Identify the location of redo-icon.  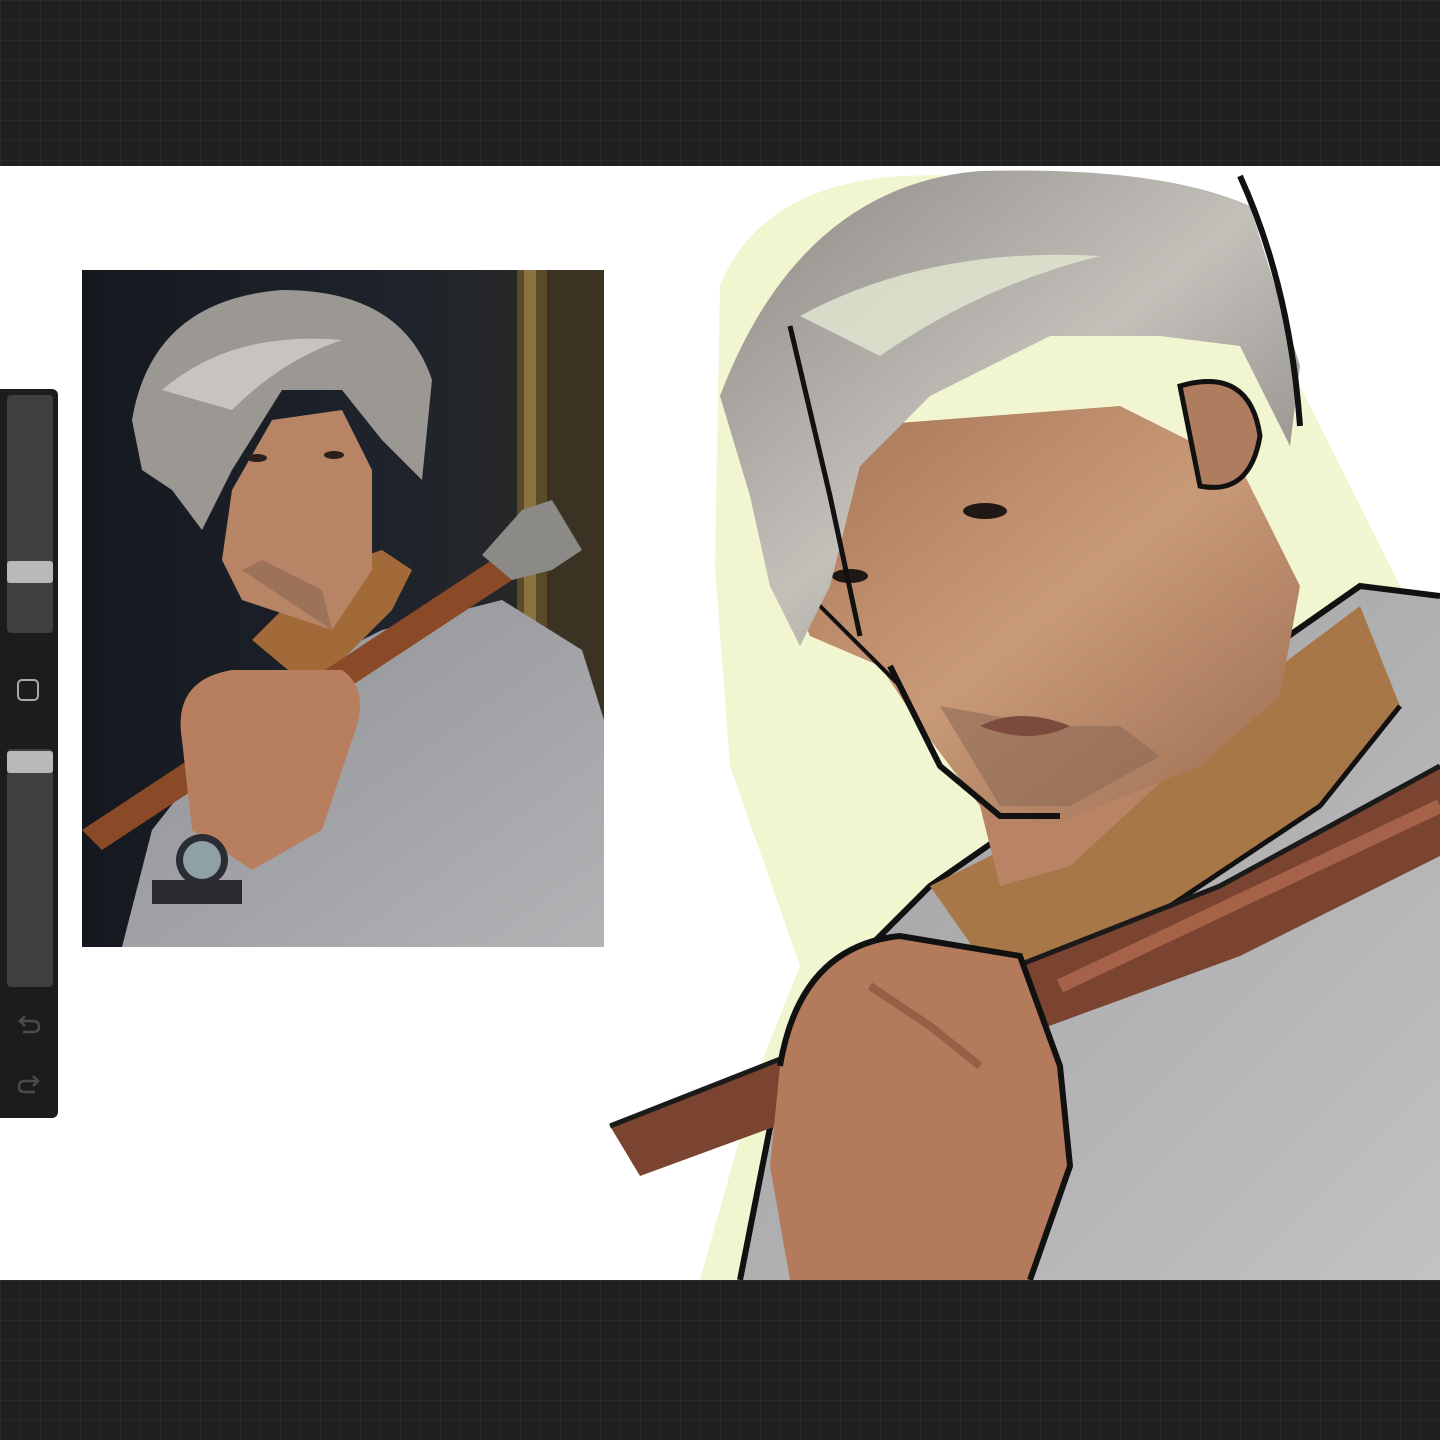
(29, 1083).